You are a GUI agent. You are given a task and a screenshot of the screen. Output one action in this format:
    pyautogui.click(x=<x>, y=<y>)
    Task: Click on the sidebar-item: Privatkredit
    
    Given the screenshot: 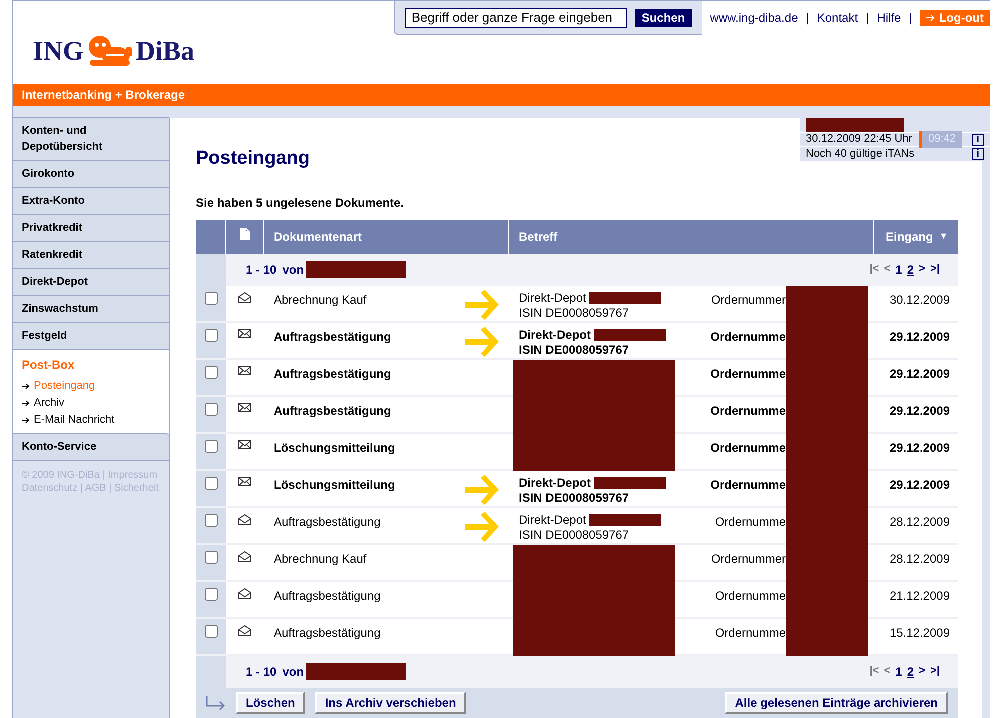 What is the action you would take?
    pyautogui.click(x=91, y=228)
    